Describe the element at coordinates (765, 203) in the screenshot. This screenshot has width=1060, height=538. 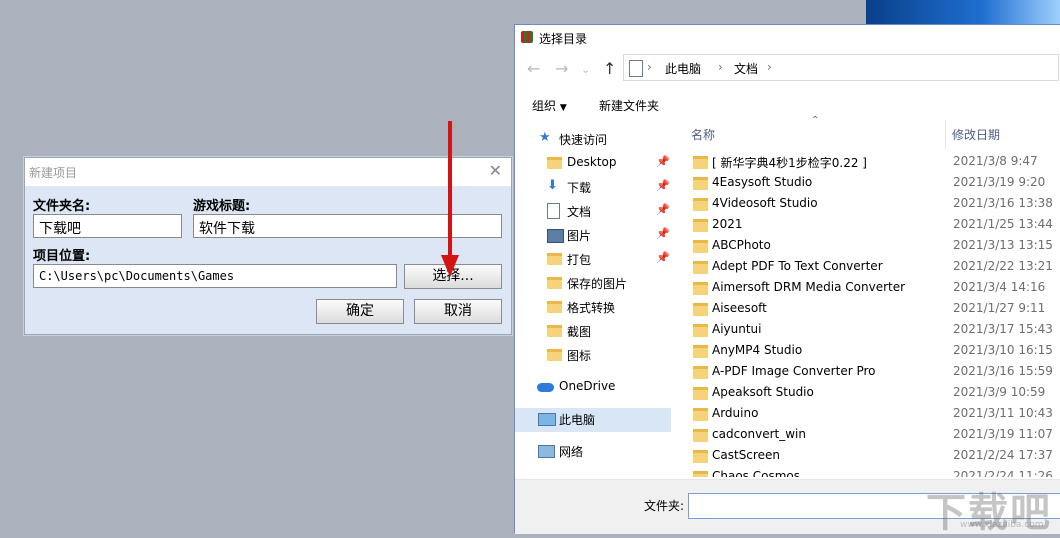
I see `file-name: 4Videosoft Studio` at that location.